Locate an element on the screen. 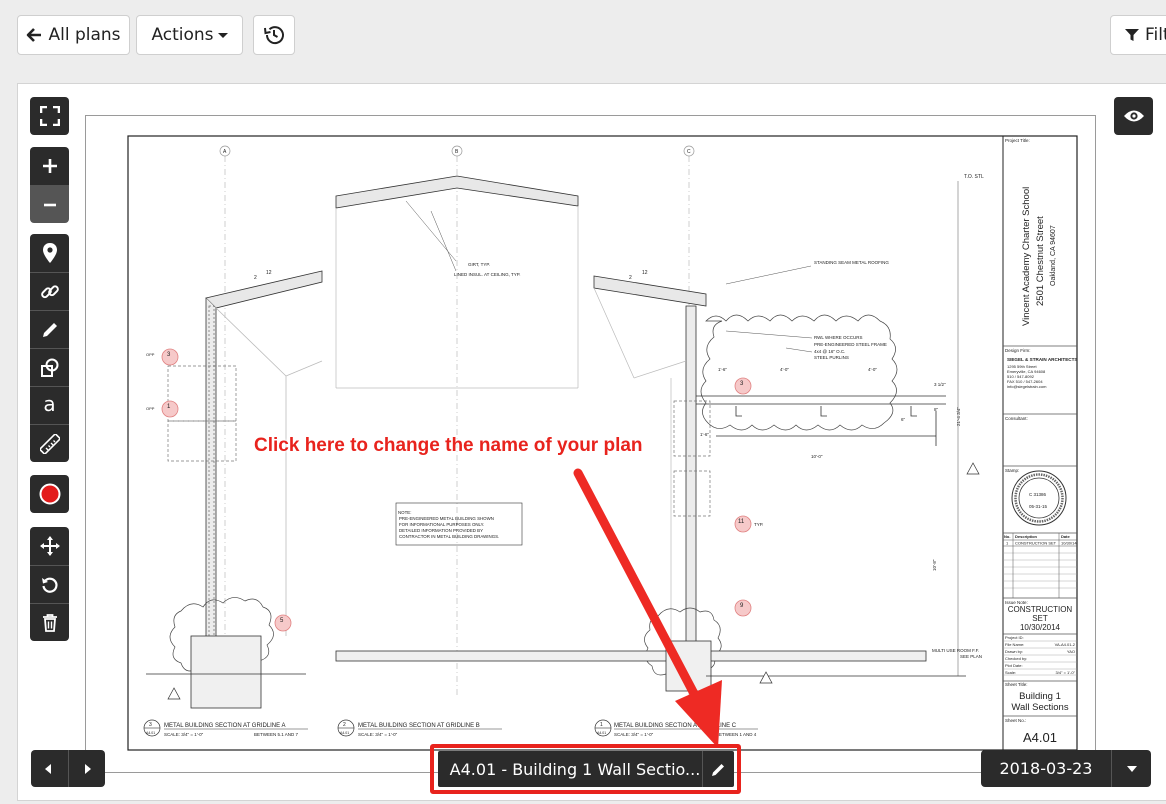  record-icon is located at coordinates (49, 494).